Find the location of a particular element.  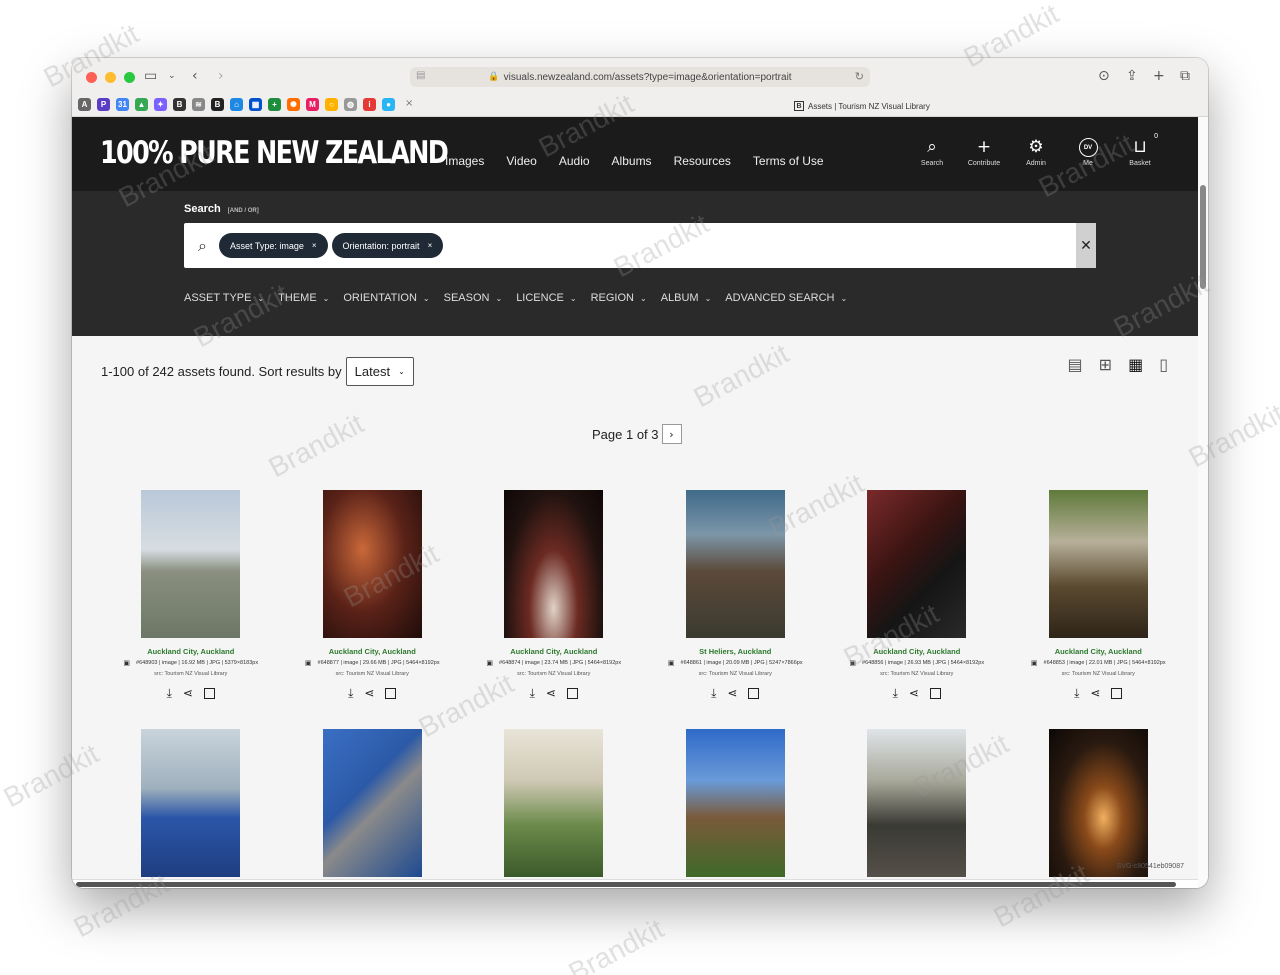

filter-orientation: ORIENTATION ⌄ is located at coordinates (386, 298).